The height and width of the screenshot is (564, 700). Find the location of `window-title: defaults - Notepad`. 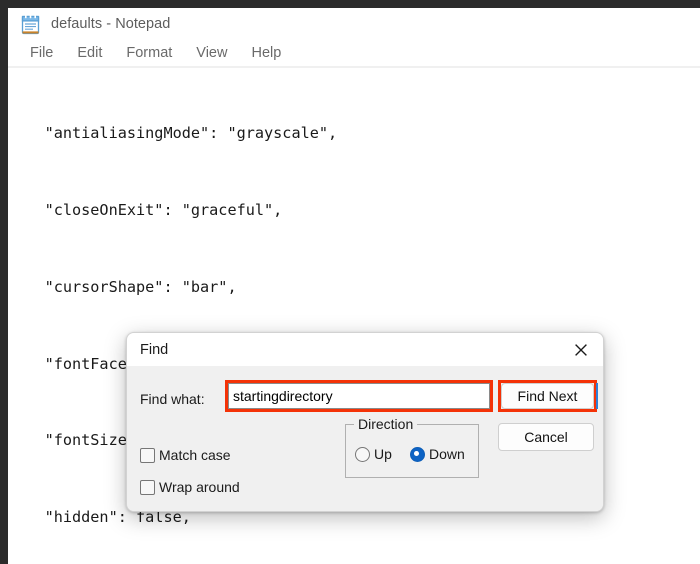

window-title: defaults - Notepad is located at coordinates (111, 24).